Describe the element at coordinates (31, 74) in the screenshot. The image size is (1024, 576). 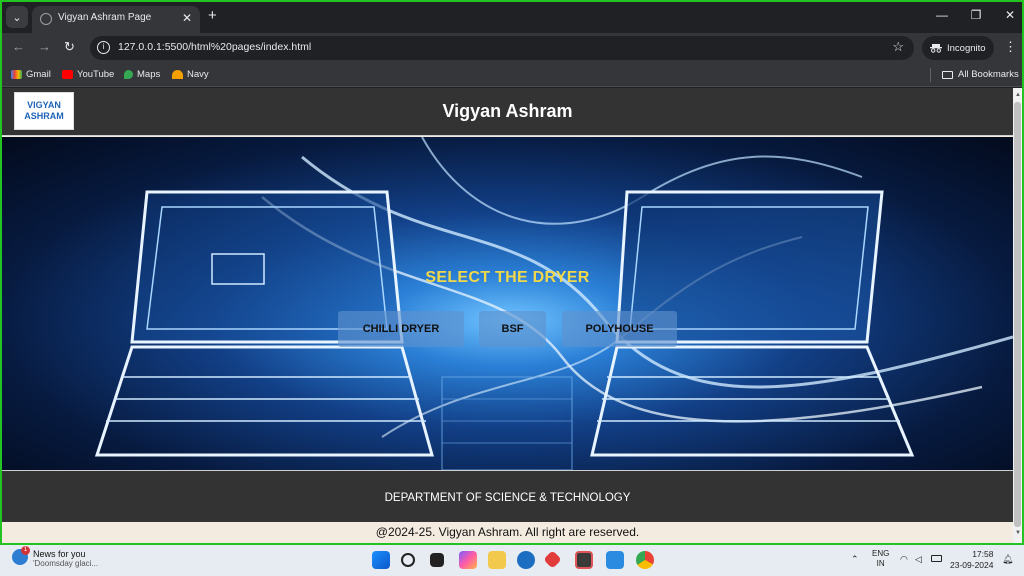
I see `bookmark-gmail: Gmail` at that location.